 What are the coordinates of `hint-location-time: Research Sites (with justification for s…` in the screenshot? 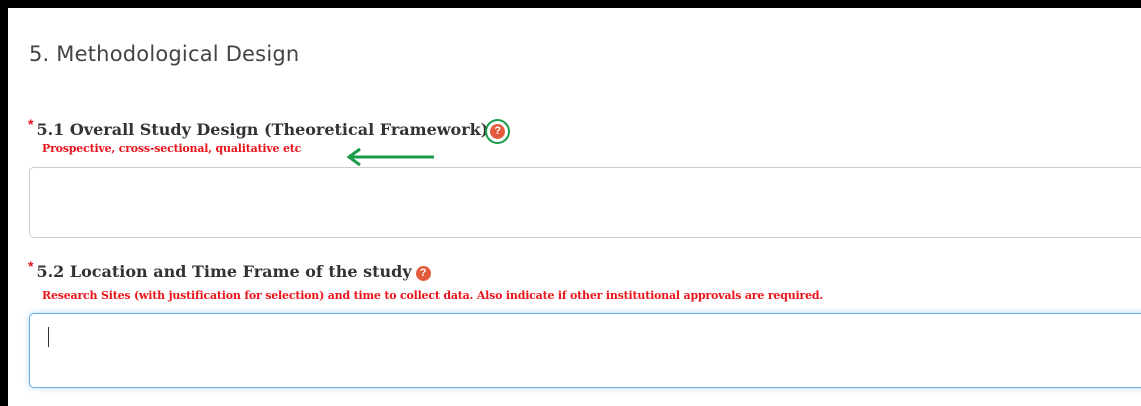 It's located at (433, 295).